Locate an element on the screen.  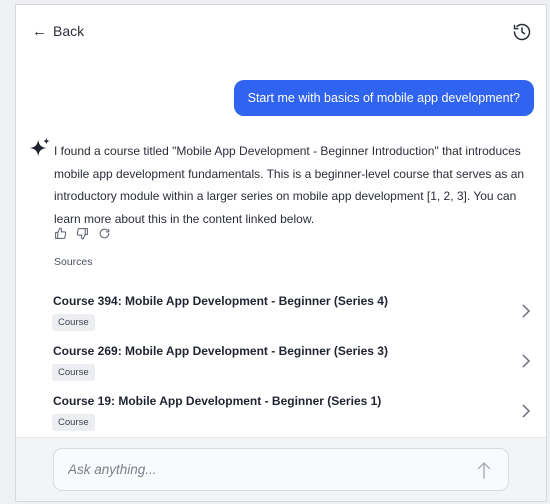
thumbs-down-icon is located at coordinates (82, 233).